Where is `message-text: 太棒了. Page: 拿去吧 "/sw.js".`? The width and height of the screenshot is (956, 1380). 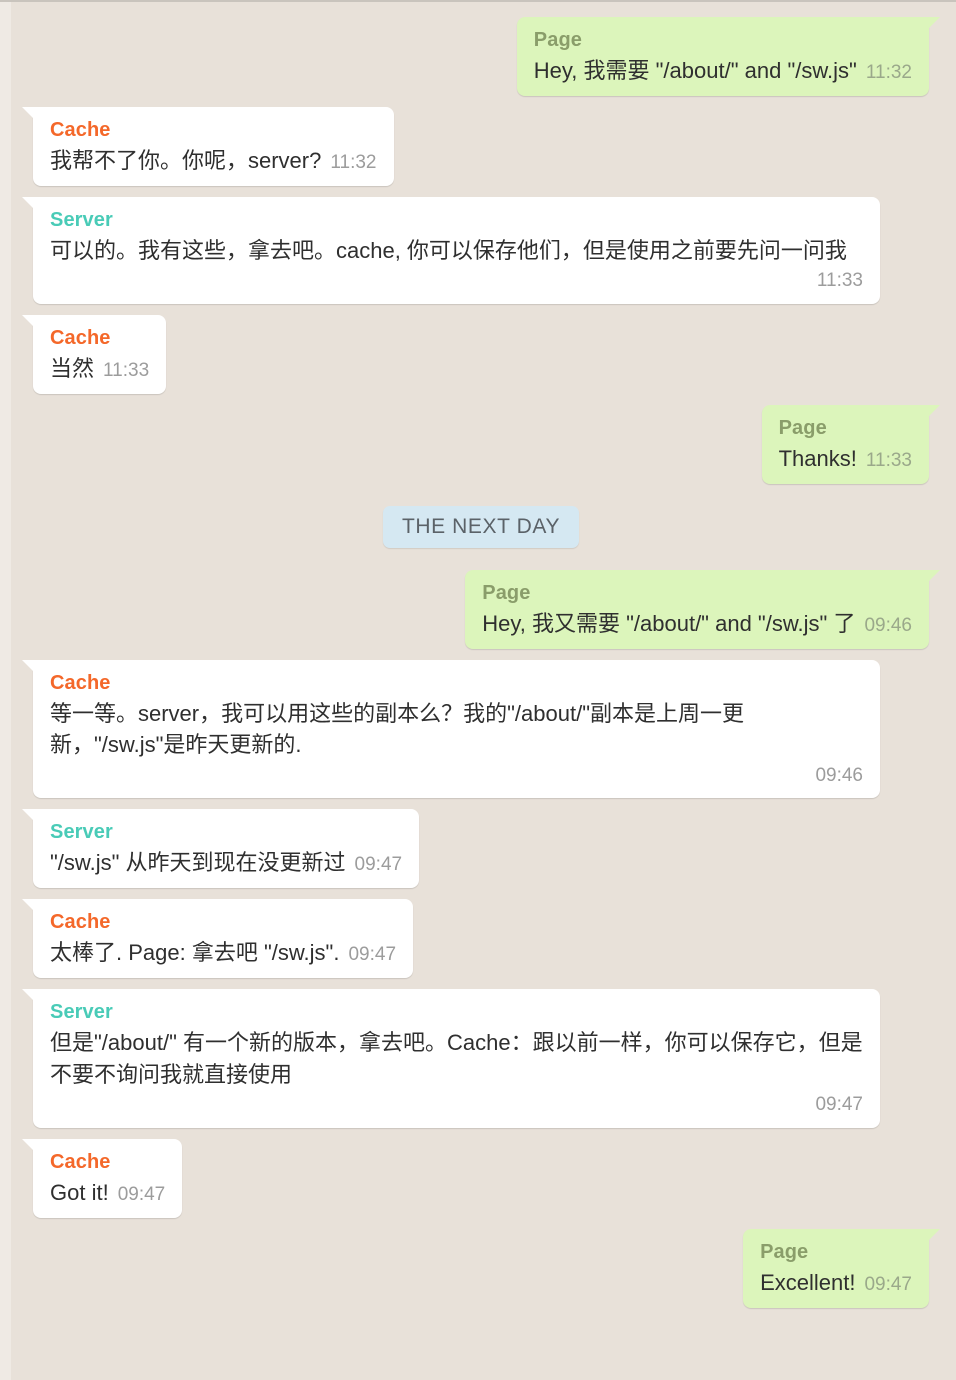
message-text: 太棒了. Page: 拿去吧 "/sw.js". is located at coordinates (195, 953).